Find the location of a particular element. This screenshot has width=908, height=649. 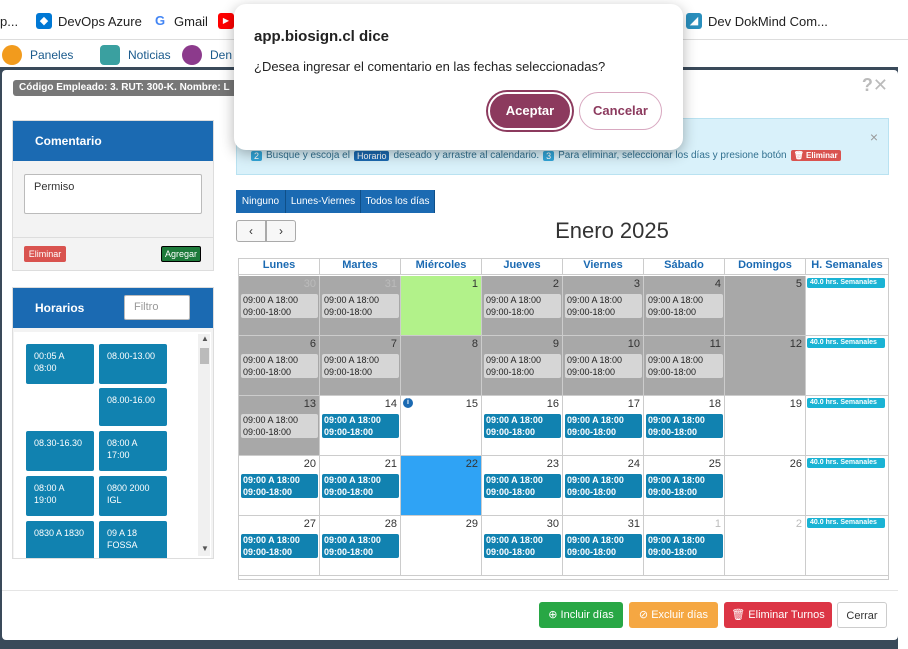

calendar-day-cell: 1 09:00 A 18:00 09:00-18:00 is located at coordinates (684, 546).